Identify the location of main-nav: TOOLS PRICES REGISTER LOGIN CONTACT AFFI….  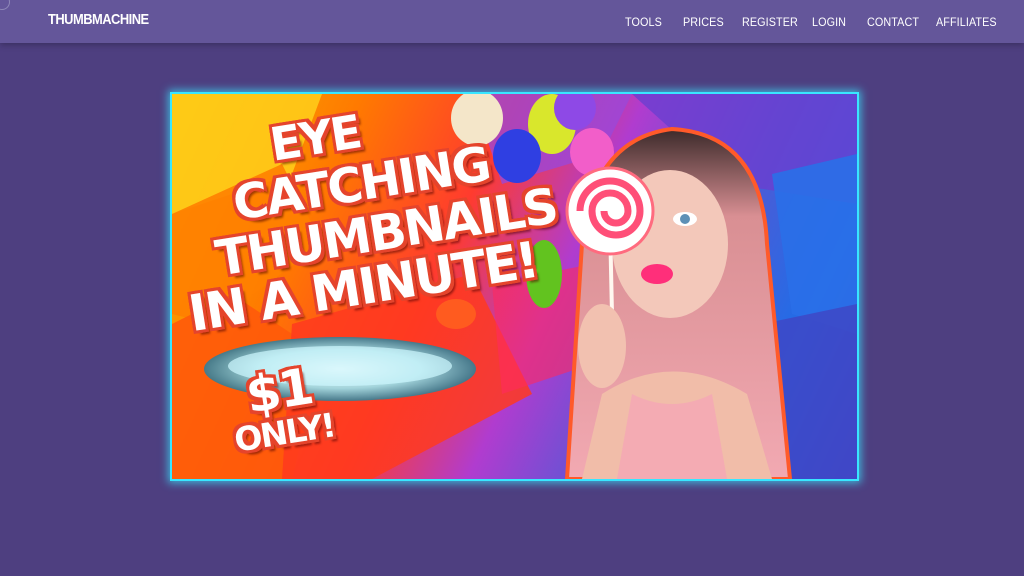
(512, 21).